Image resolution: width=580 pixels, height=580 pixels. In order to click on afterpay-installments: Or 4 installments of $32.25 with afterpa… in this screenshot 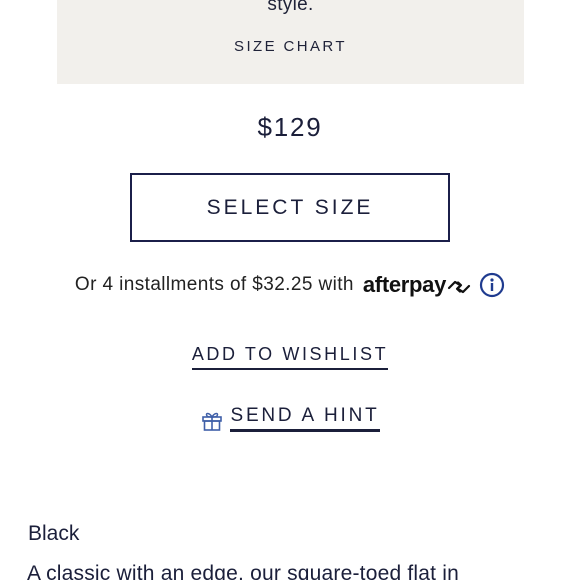, I will do `click(290, 285)`.